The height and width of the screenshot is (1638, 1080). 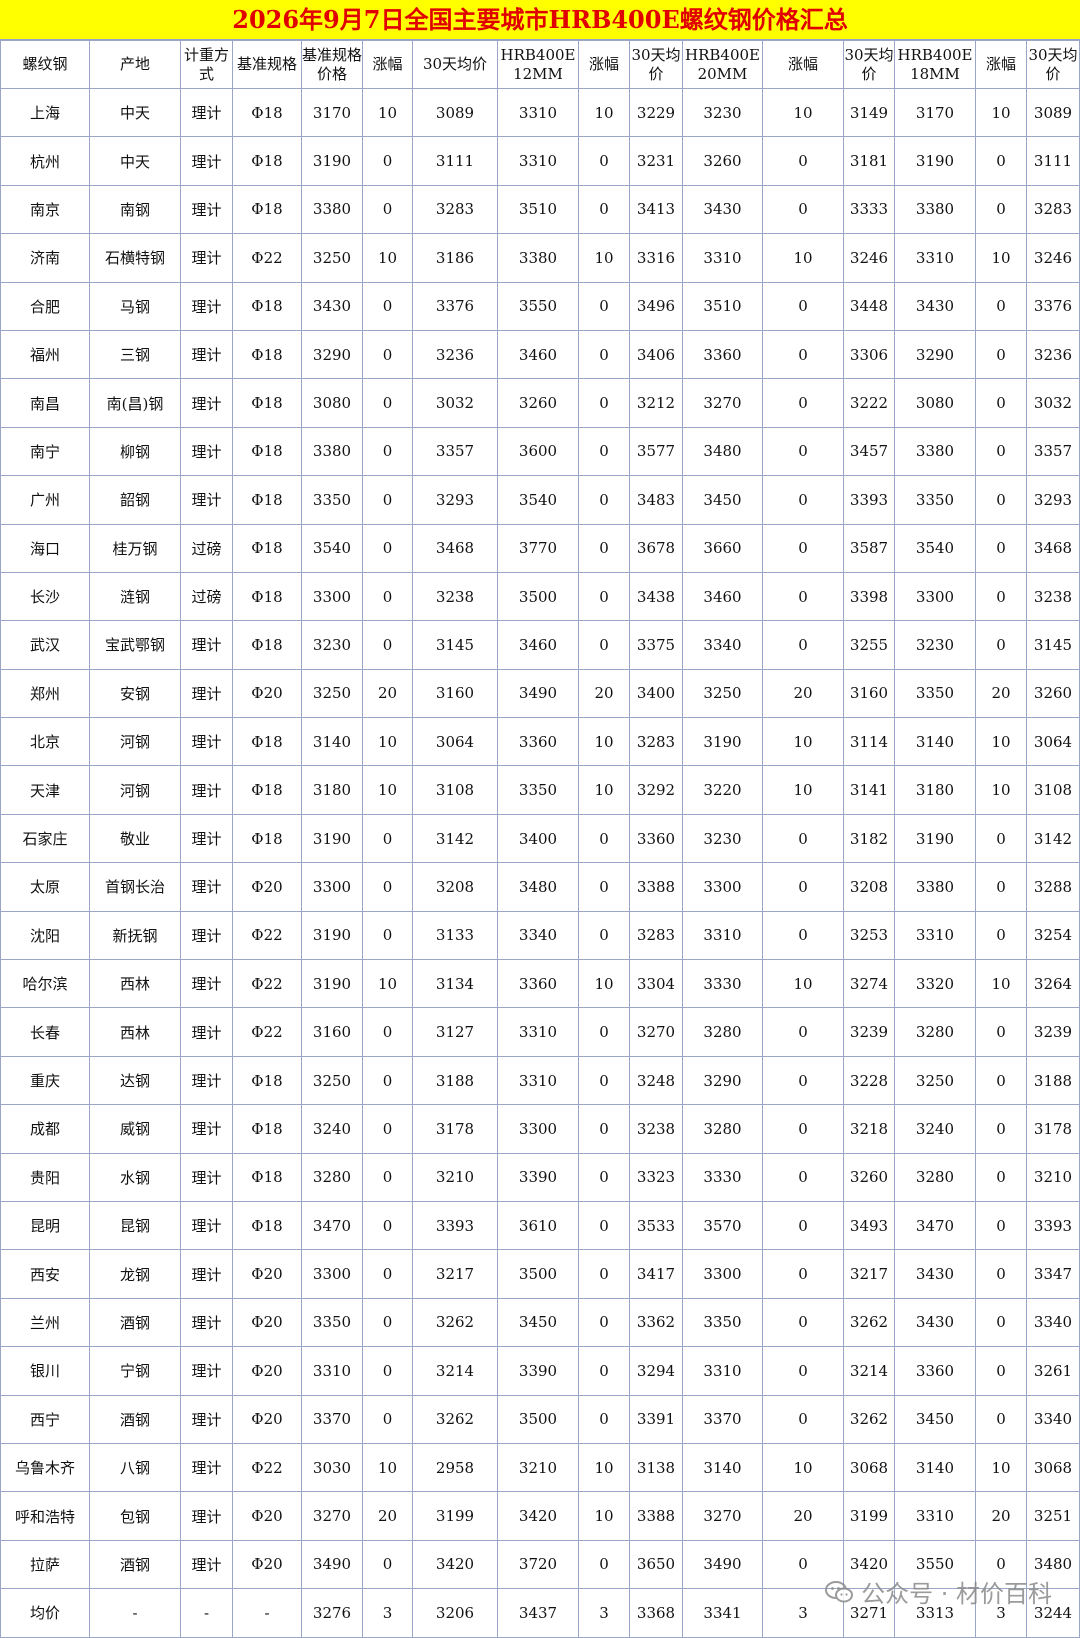 What do you see at coordinates (869, 161) in the screenshot?
I see `table-cell: 3181` at bounding box center [869, 161].